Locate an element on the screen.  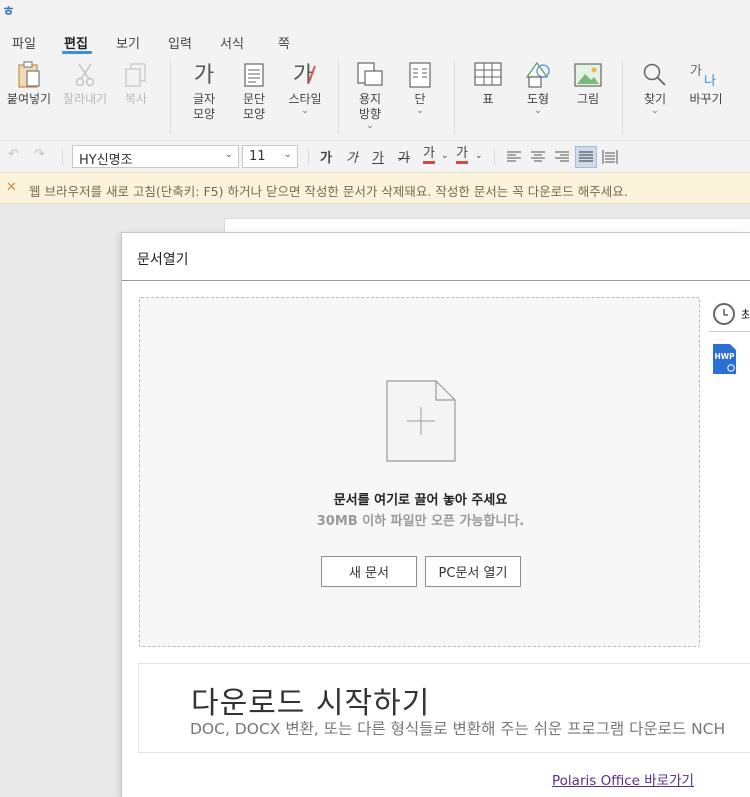
copy-icon is located at coordinates (136, 75).